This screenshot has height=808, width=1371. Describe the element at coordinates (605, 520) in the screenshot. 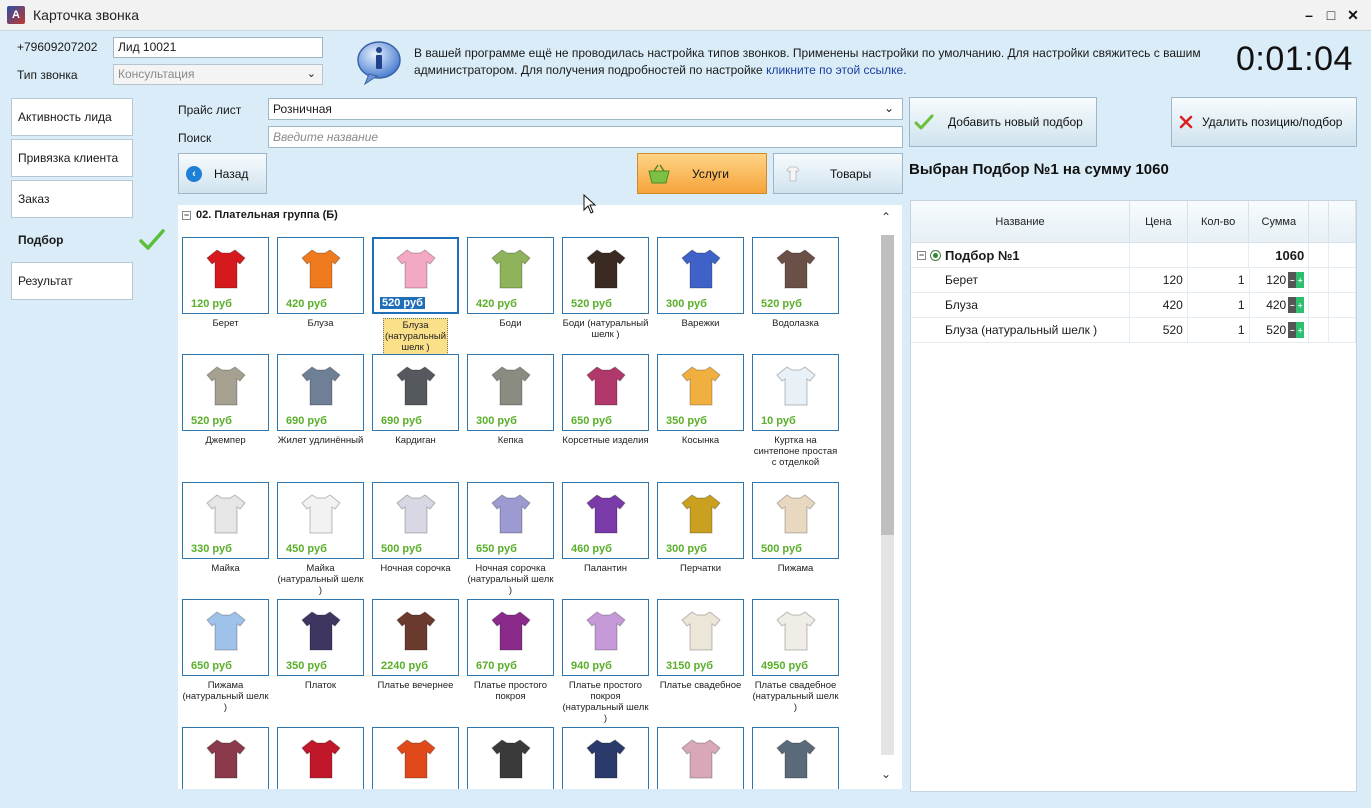

I see `catalog-item-thumbnail: 460 руб` at that location.